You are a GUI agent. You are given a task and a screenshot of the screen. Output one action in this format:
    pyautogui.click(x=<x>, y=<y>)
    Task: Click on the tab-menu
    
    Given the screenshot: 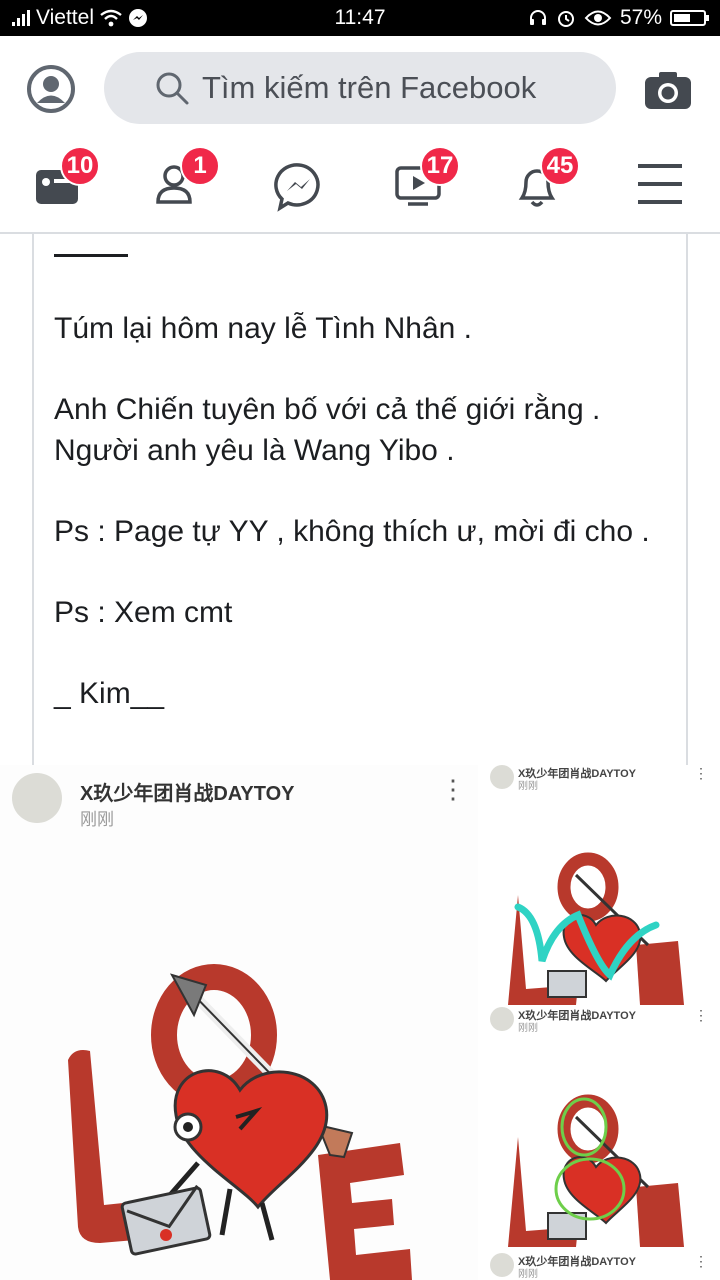 What is the action you would take?
    pyautogui.click(x=661, y=185)
    